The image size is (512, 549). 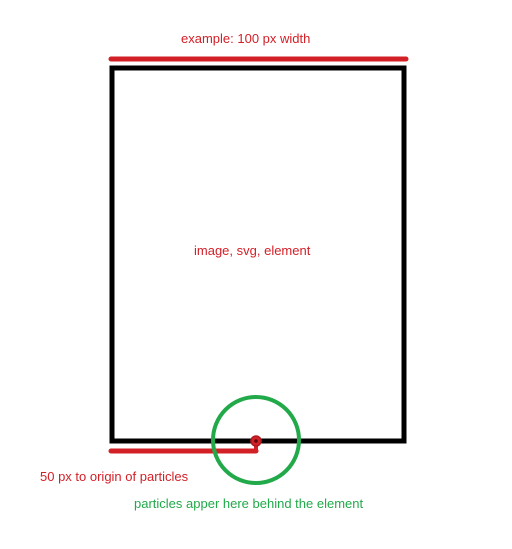 What do you see at coordinates (252, 250) in the screenshot?
I see `element-label: image, svg, element` at bounding box center [252, 250].